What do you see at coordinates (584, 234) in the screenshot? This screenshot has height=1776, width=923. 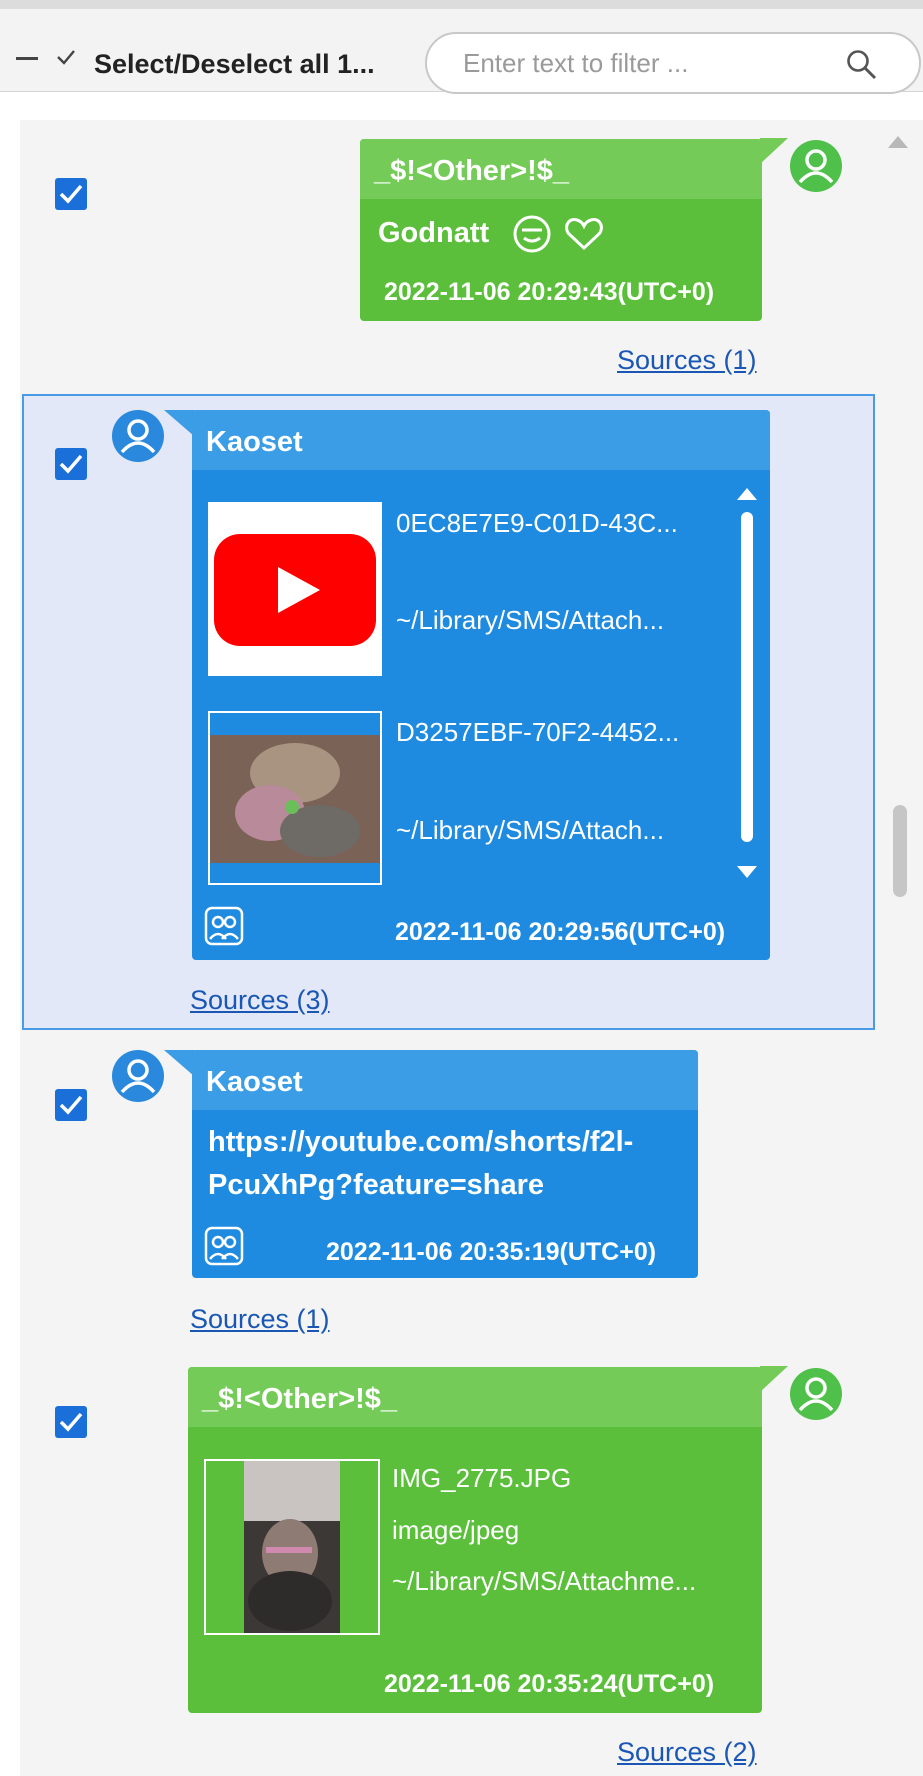 I see `heart-icon` at bounding box center [584, 234].